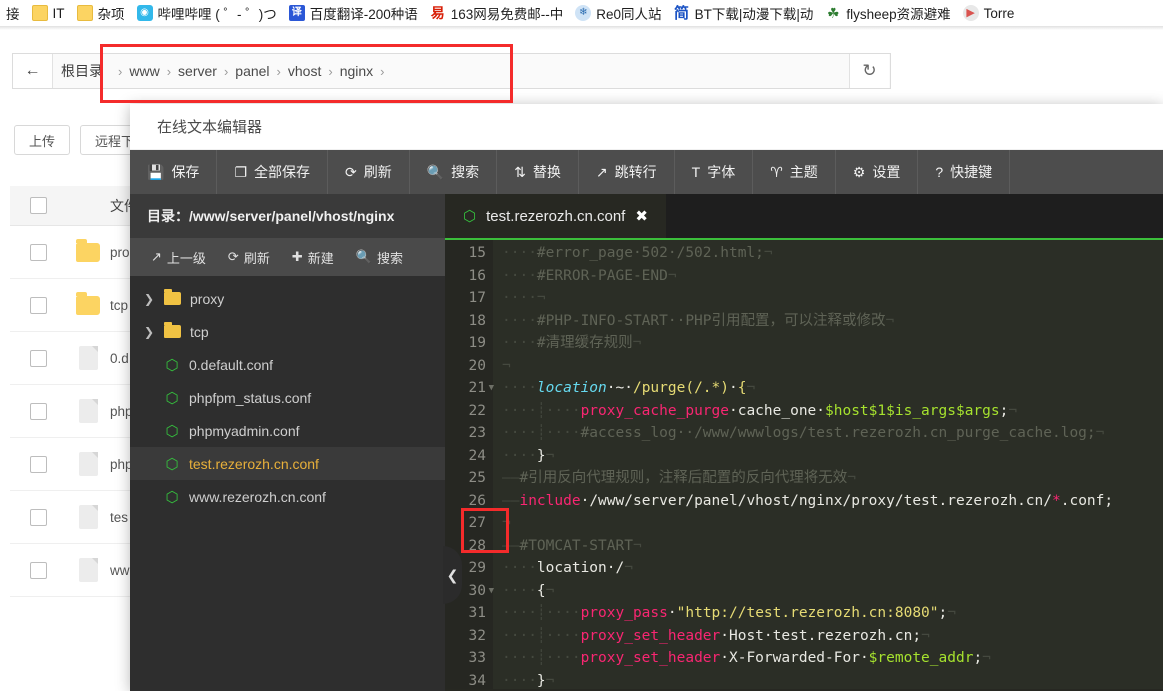 This screenshot has width=1163, height=691. I want to click on tree-plus-button: ✚ 新建, so click(313, 257).